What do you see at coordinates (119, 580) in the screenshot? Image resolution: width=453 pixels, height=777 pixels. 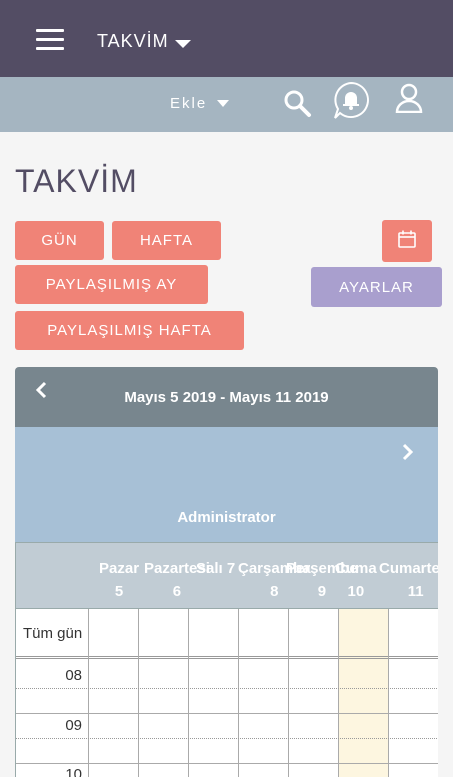 I see `day-header: Pazar 5` at bounding box center [119, 580].